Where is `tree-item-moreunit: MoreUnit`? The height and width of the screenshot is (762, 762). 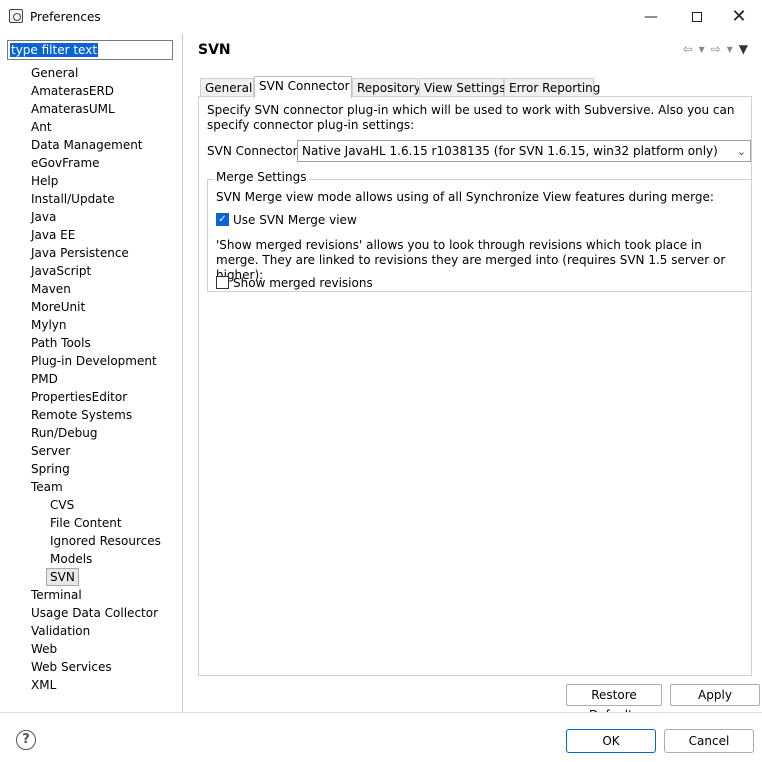 tree-item-moreunit: MoreUnit is located at coordinates (58, 307).